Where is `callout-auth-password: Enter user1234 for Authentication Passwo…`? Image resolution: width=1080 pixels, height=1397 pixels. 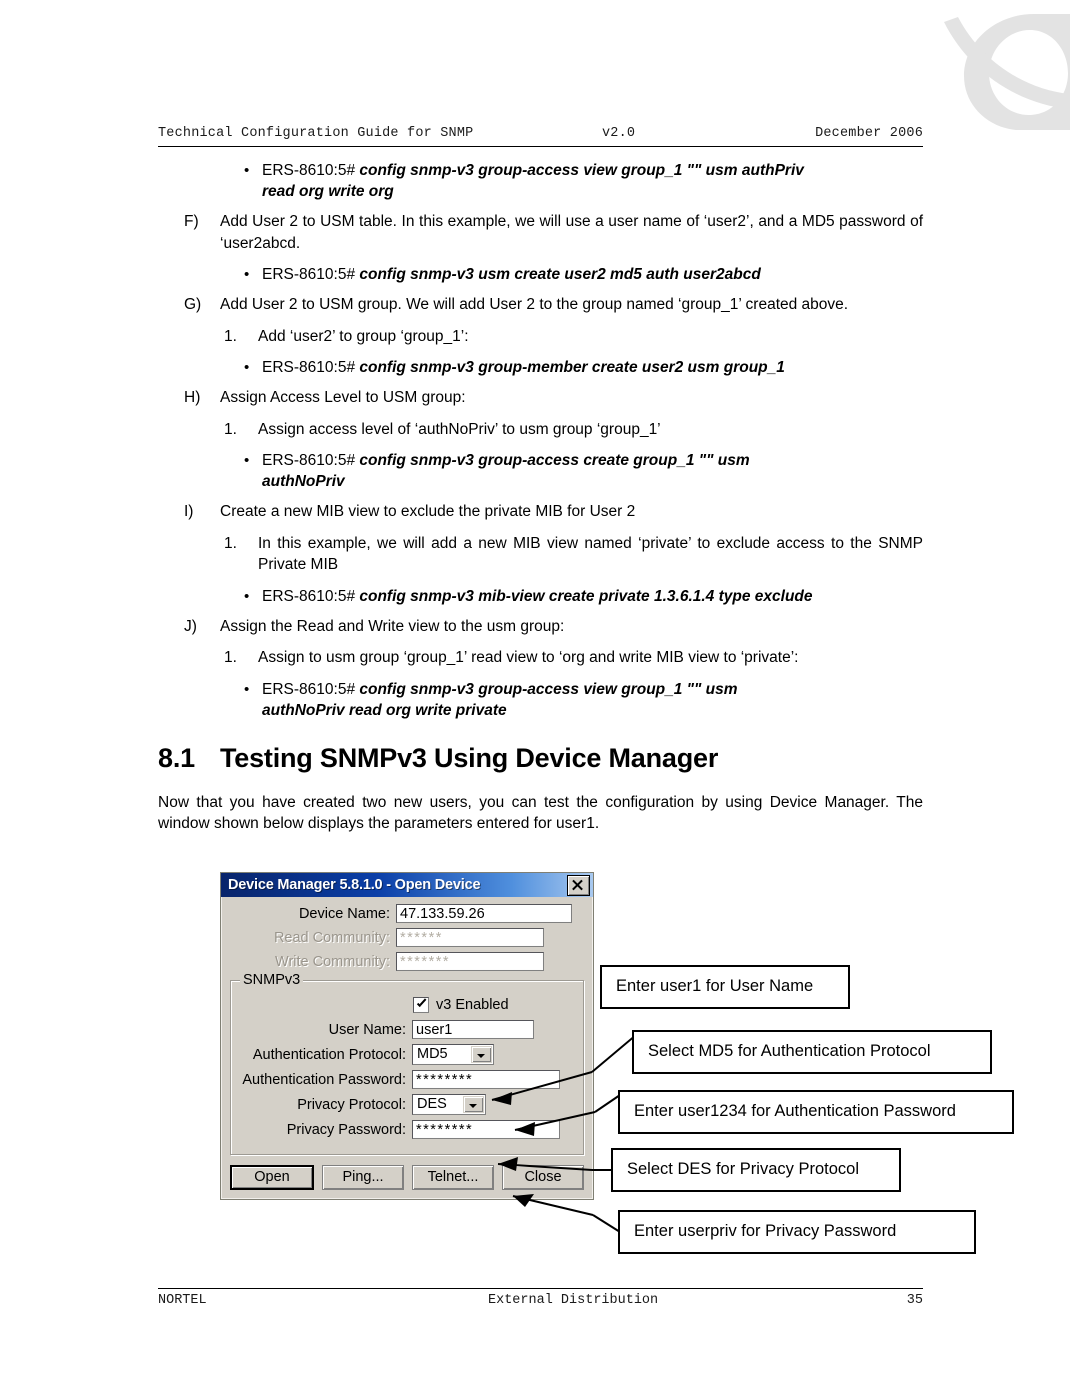
callout-auth-password: Enter user1234 for Authentication Passwo… is located at coordinates (816, 1112).